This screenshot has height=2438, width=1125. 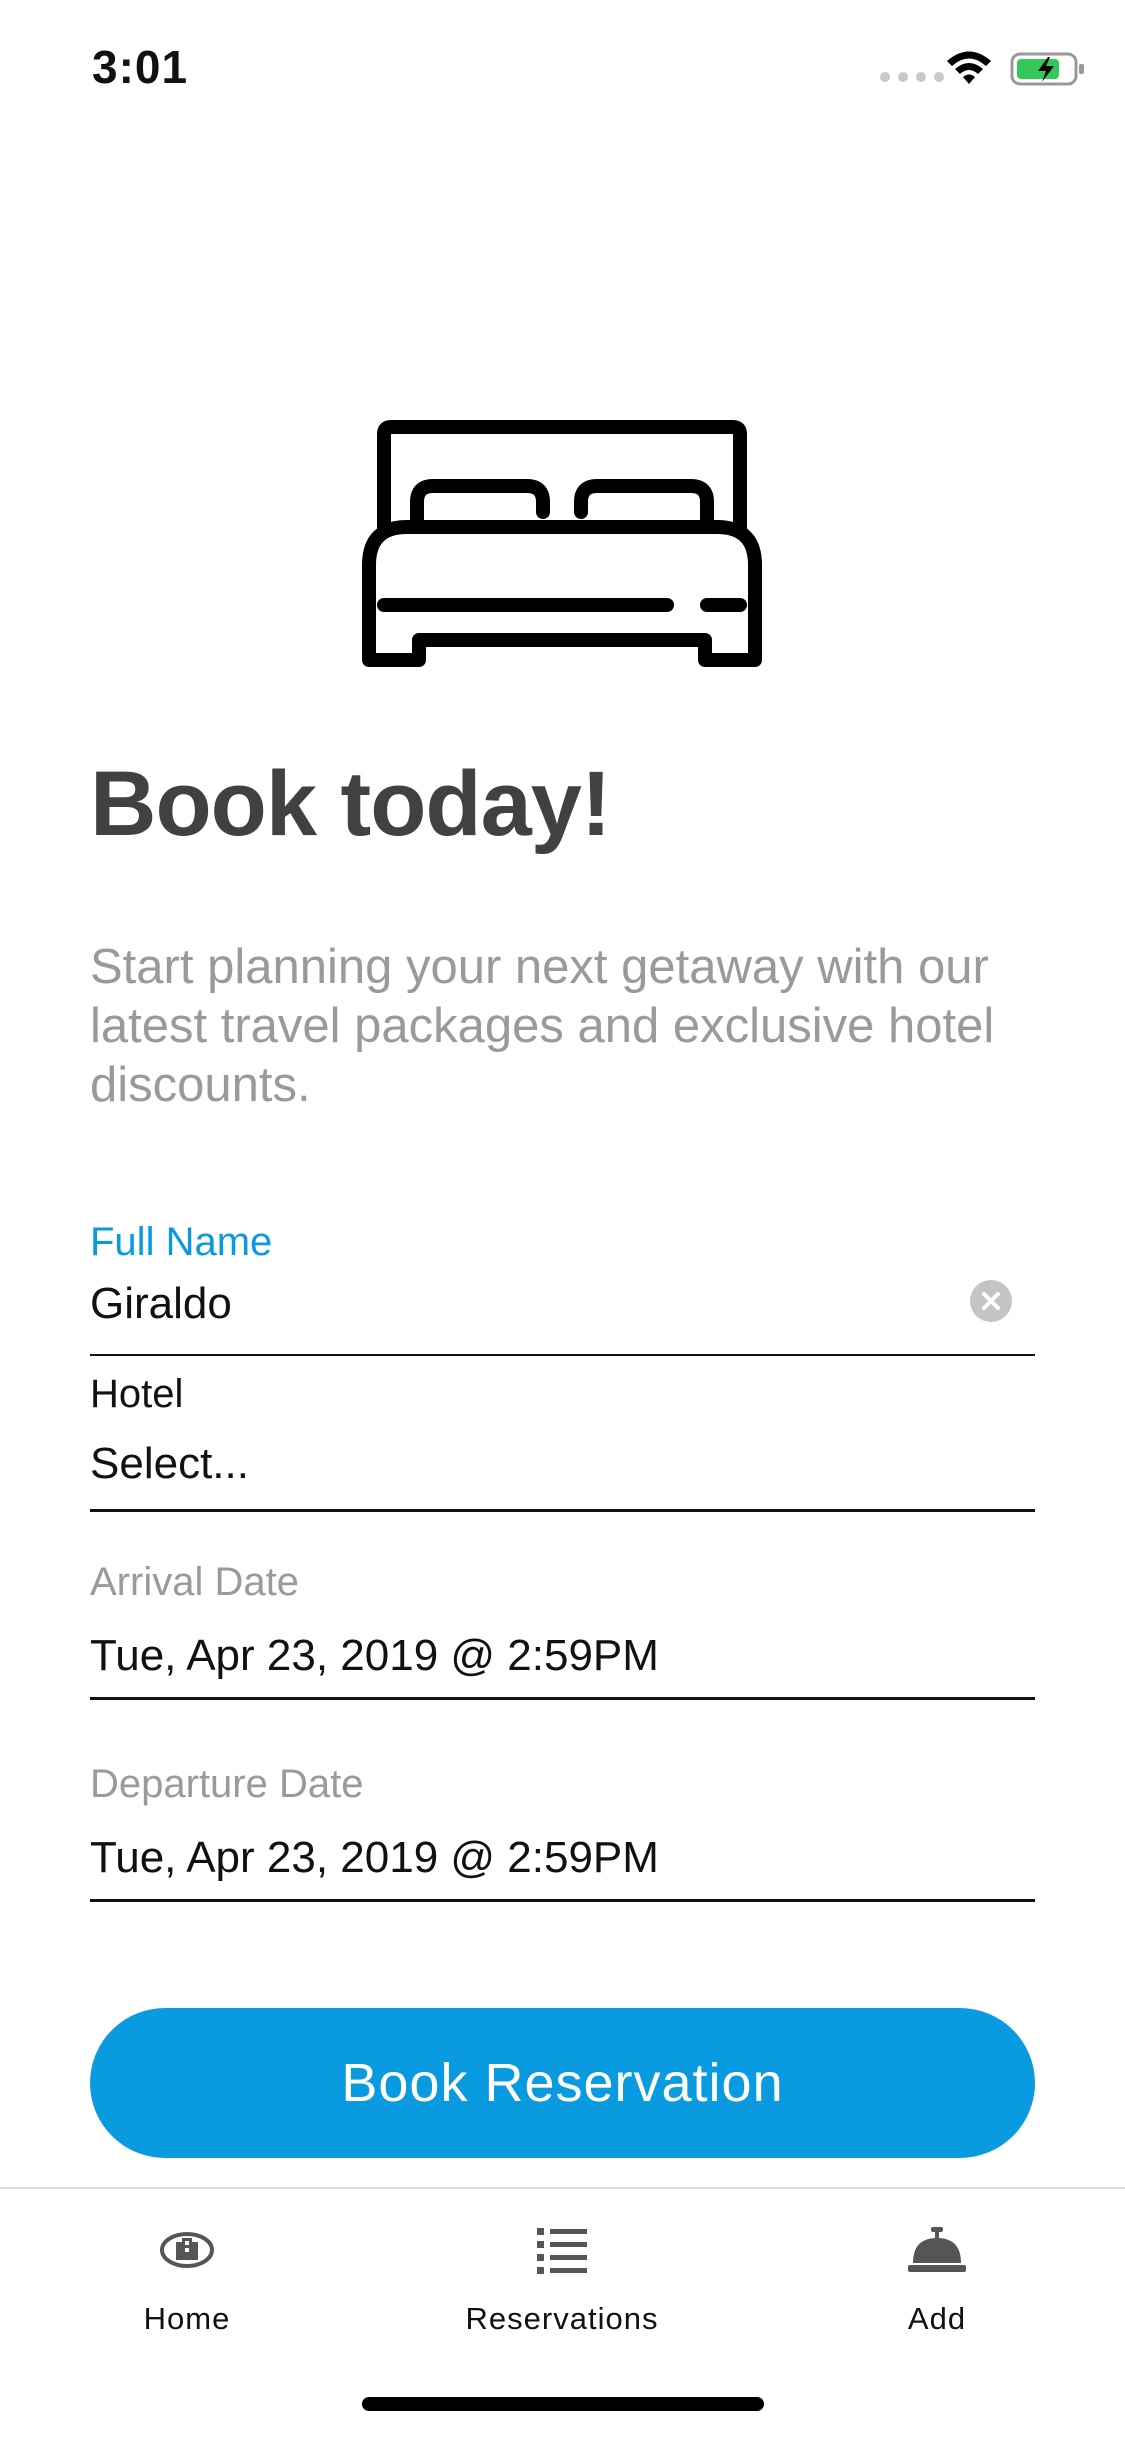 I want to click on tab-home-label: Home, so click(x=187, y=2318).